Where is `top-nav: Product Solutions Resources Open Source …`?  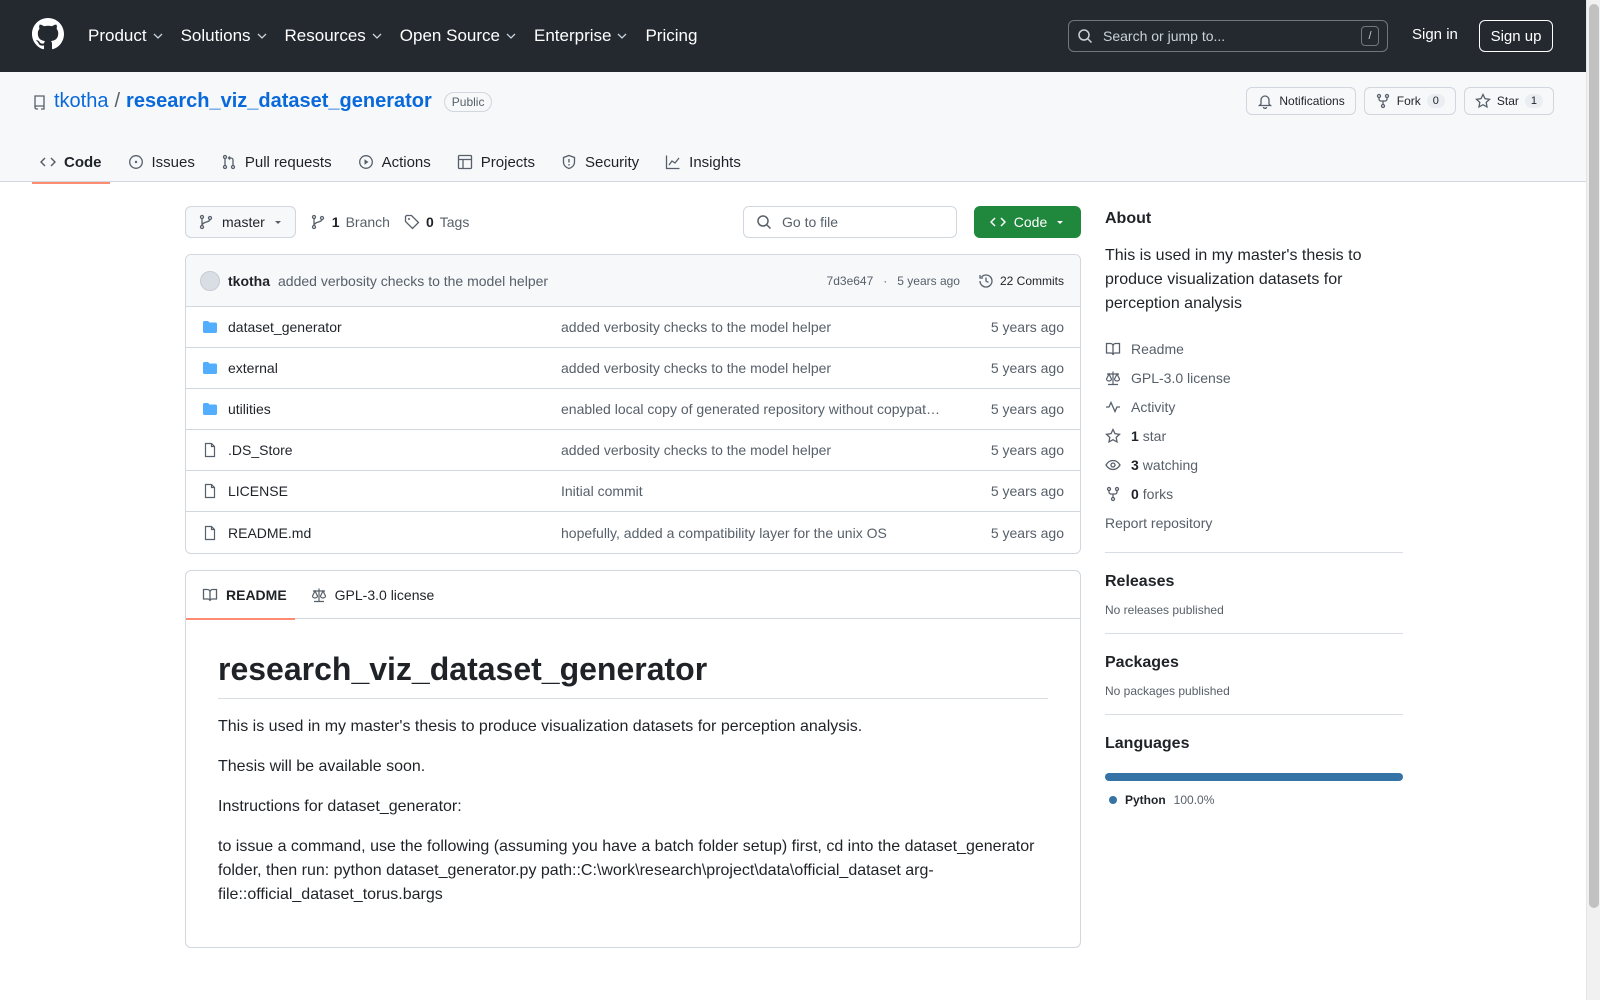 top-nav: Product Solutions Resources Open Source … is located at coordinates (392, 36).